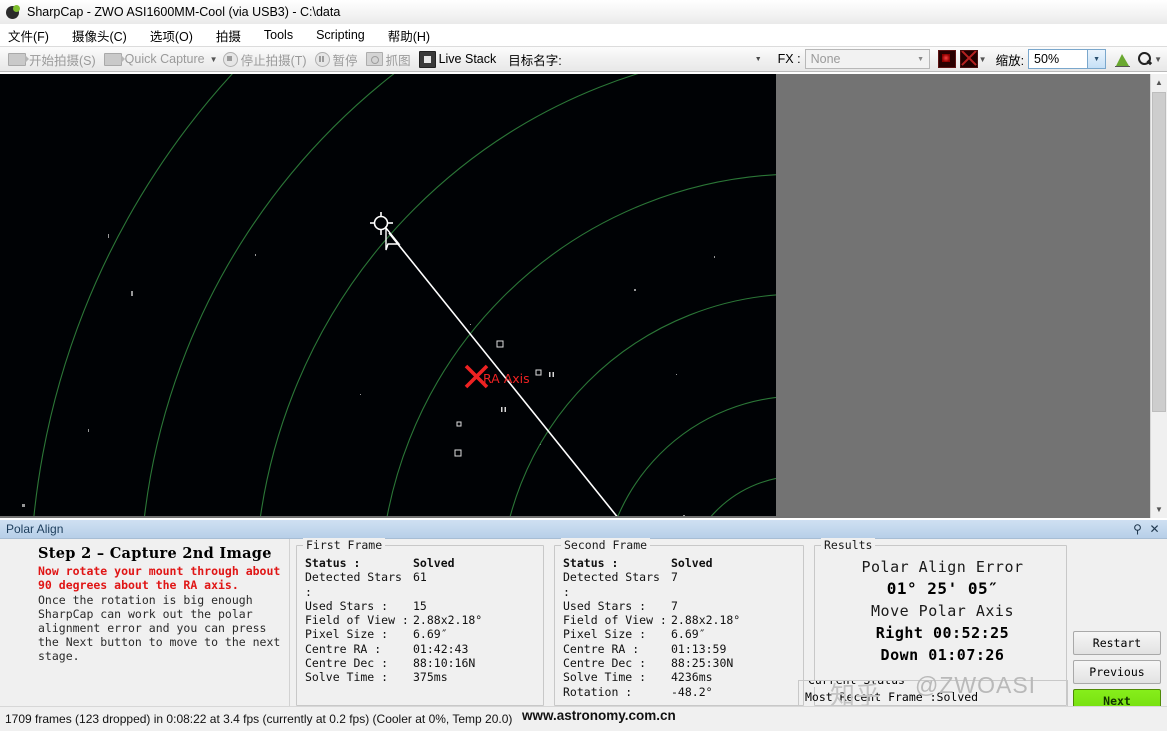 This screenshot has height=731, width=1167. What do you see at coordinates (1159, 252) in the screenshot?
I see `scroll-thumb` at bounding box center [1159, 252].